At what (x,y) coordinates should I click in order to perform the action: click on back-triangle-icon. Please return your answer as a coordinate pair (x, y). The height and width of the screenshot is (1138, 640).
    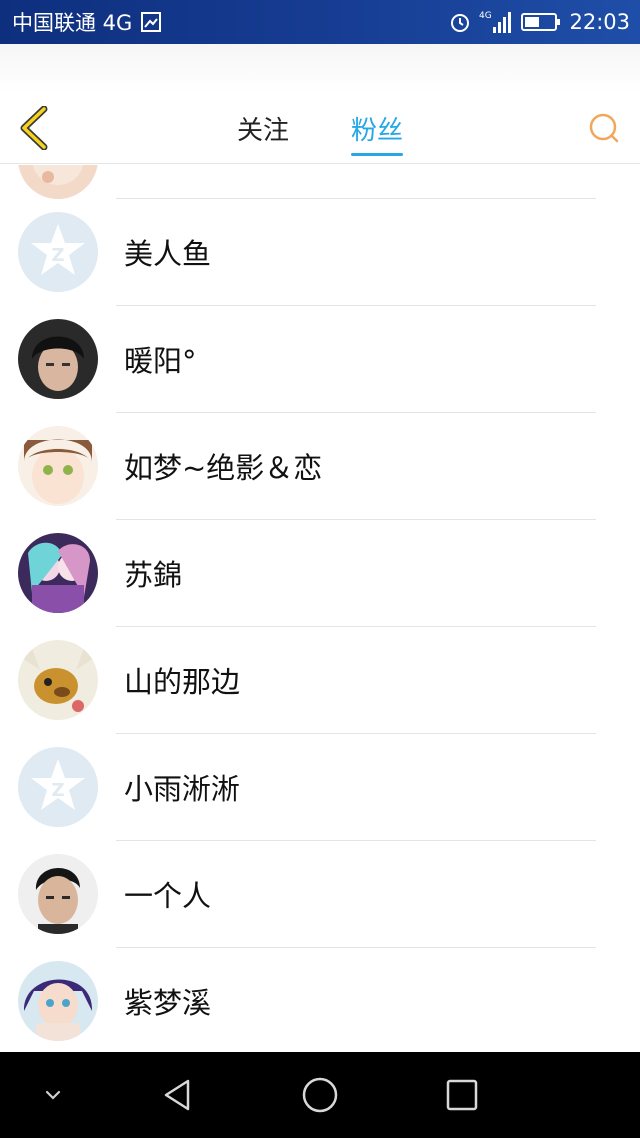
    Looking at the image, I should click on (177, 1095).